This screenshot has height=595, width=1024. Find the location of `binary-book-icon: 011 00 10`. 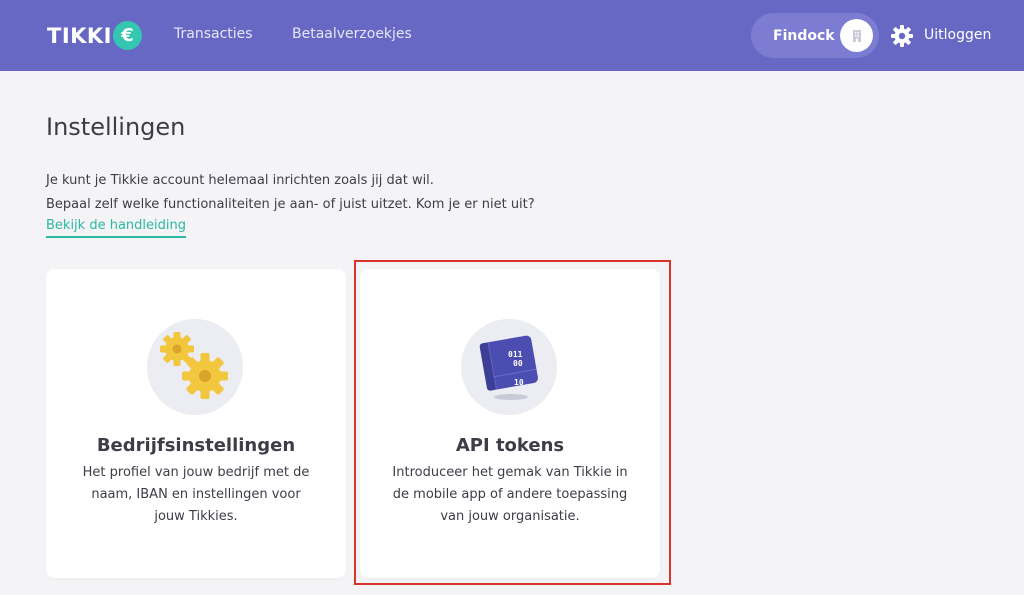

binary-book-icon: 011 00 10 is located at coordinates (509, 367).